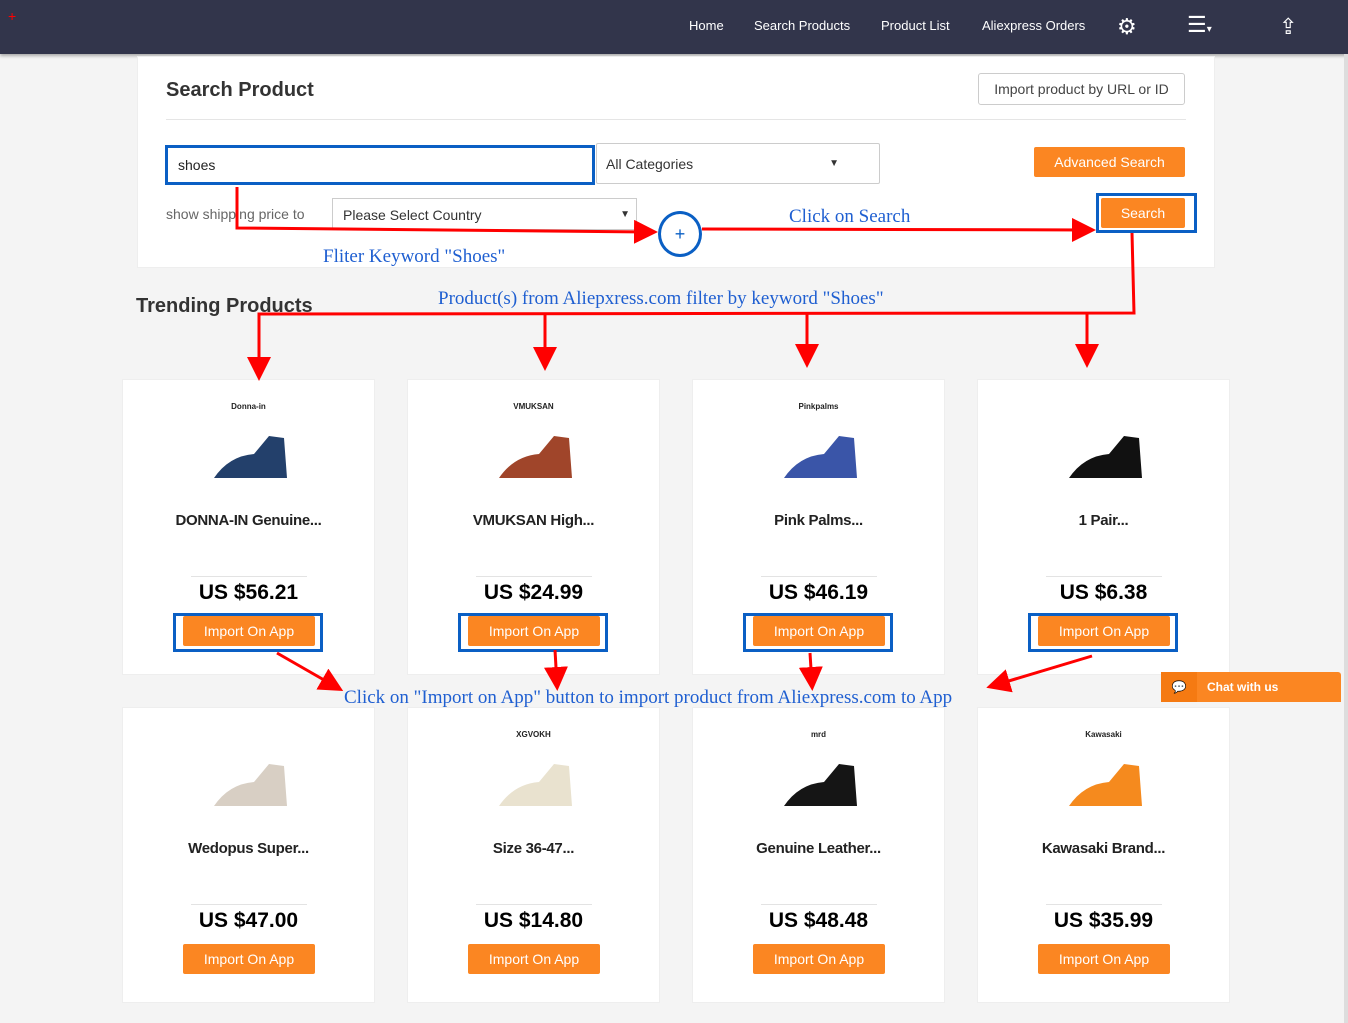  What do you see at coordinates (414, 256) in the screenshot?
I see `note-filter-keyword: Fliter Keyword "Shoes"` at bounding box center [414, 256].